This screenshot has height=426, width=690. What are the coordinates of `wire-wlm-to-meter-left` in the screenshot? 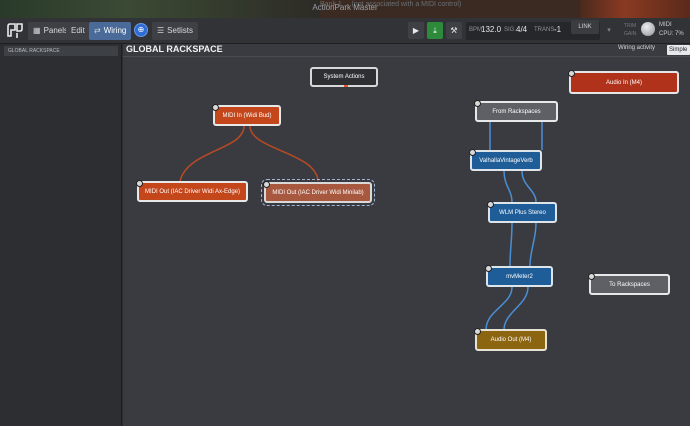 It's located at (511, 244).